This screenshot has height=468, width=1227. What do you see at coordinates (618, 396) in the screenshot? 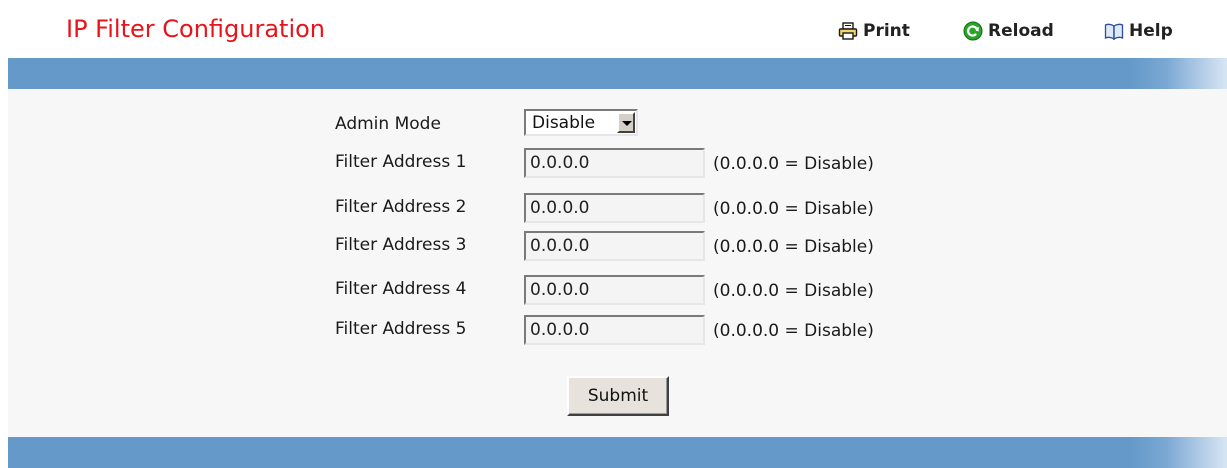
I see `submit-button: Submit` at bounding box center [618, 396].